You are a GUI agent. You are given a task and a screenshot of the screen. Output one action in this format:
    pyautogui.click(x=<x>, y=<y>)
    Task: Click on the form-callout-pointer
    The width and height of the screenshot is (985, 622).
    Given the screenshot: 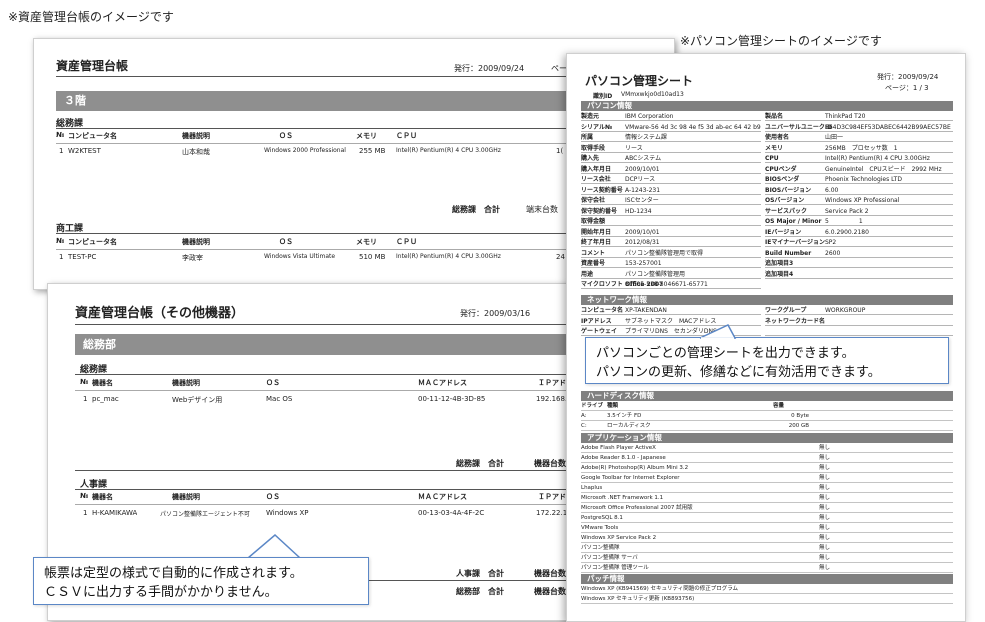 What is the action you would take?
    pyautogui.click(x=273, y=546)
    